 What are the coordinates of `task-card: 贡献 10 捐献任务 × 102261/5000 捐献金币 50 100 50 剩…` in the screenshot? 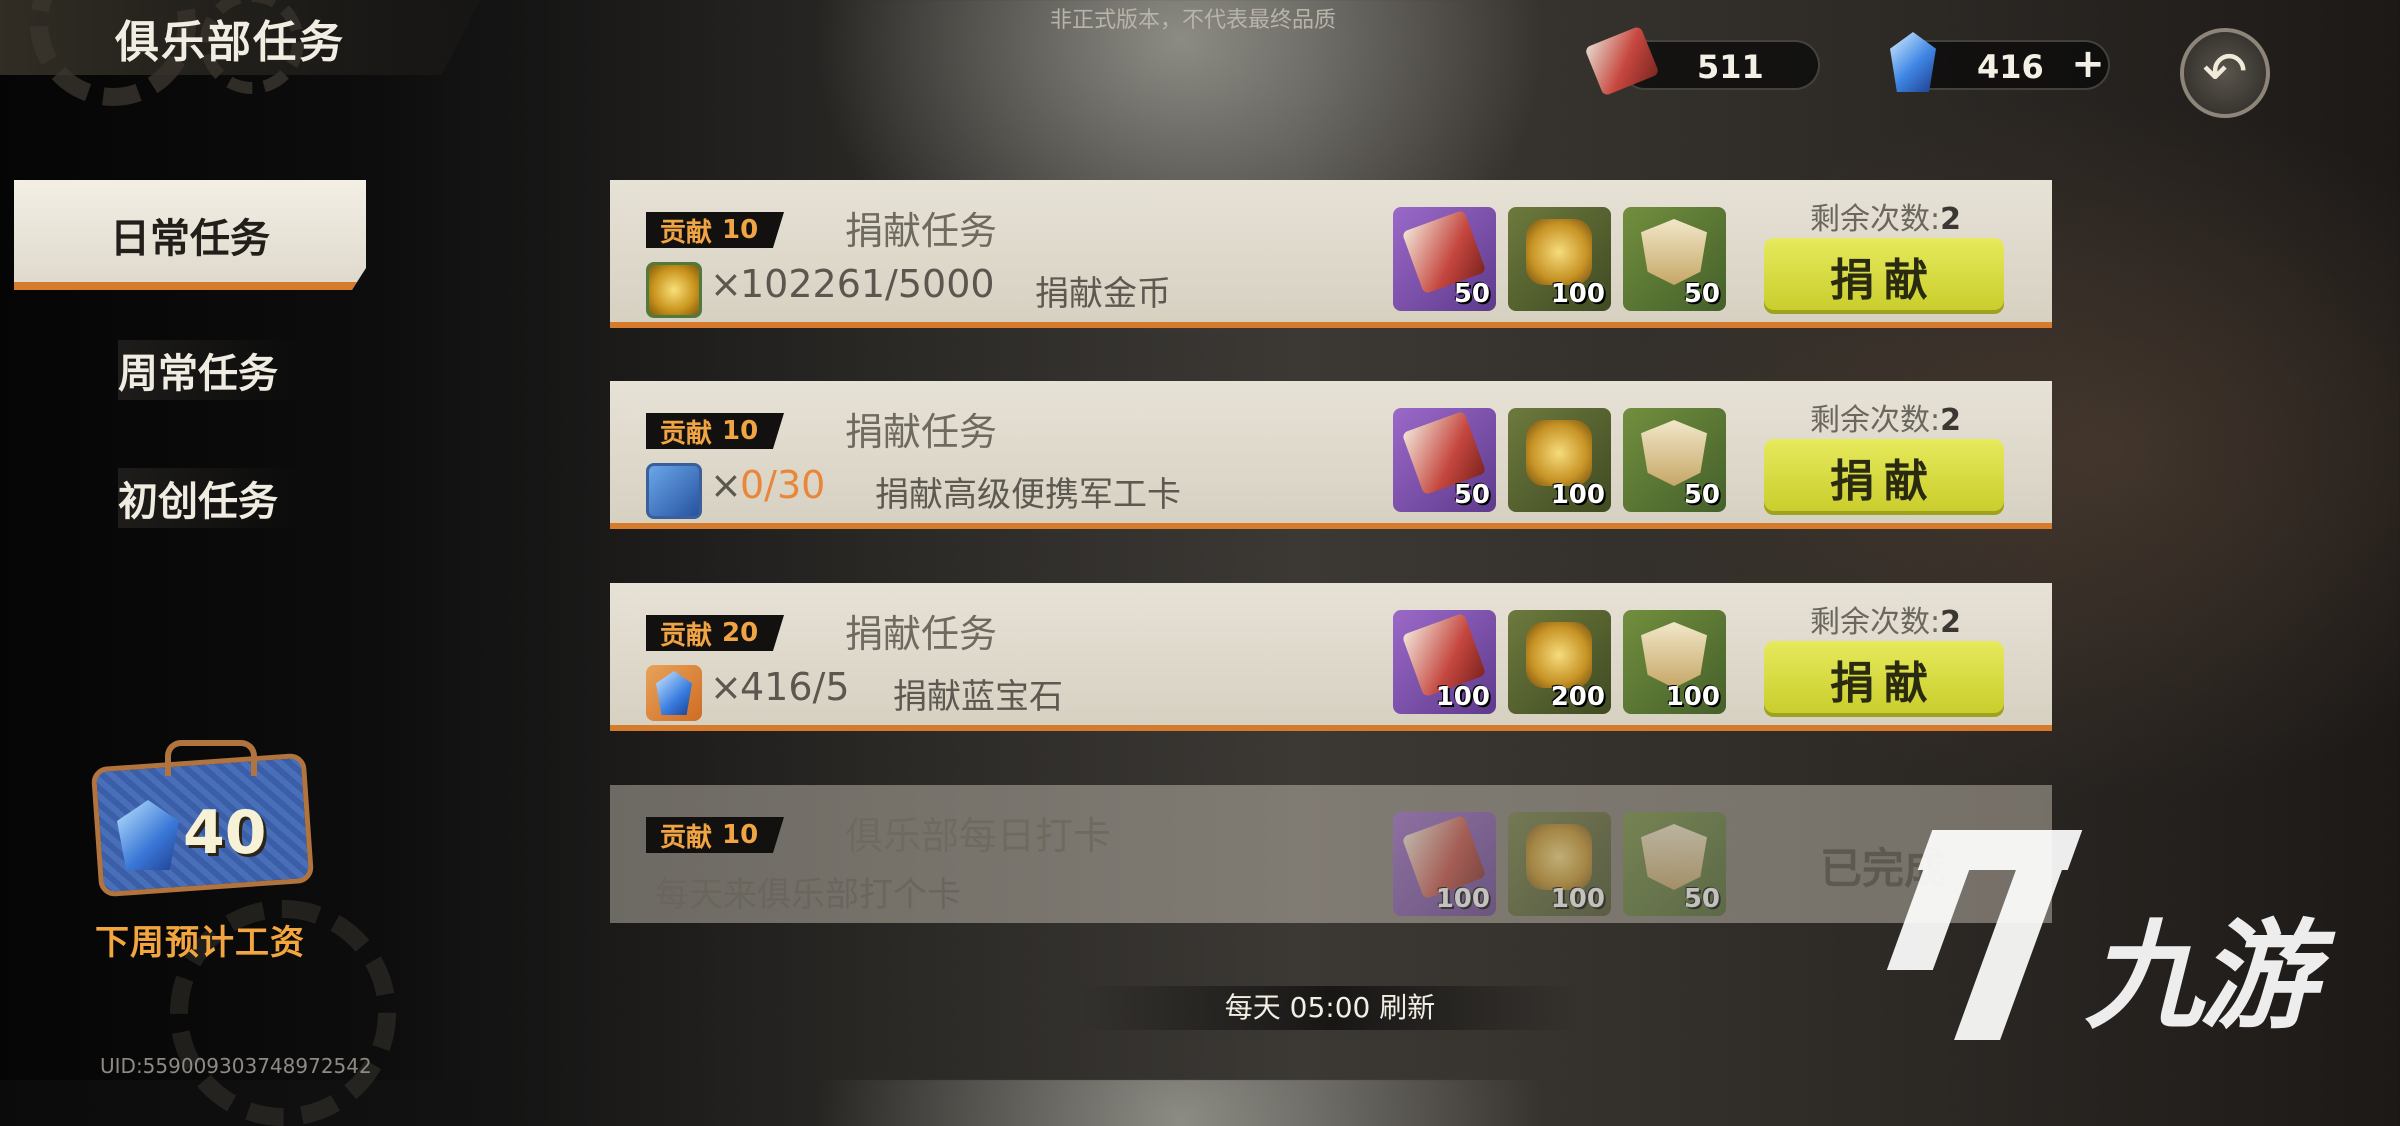 It's located at (1331, 254).